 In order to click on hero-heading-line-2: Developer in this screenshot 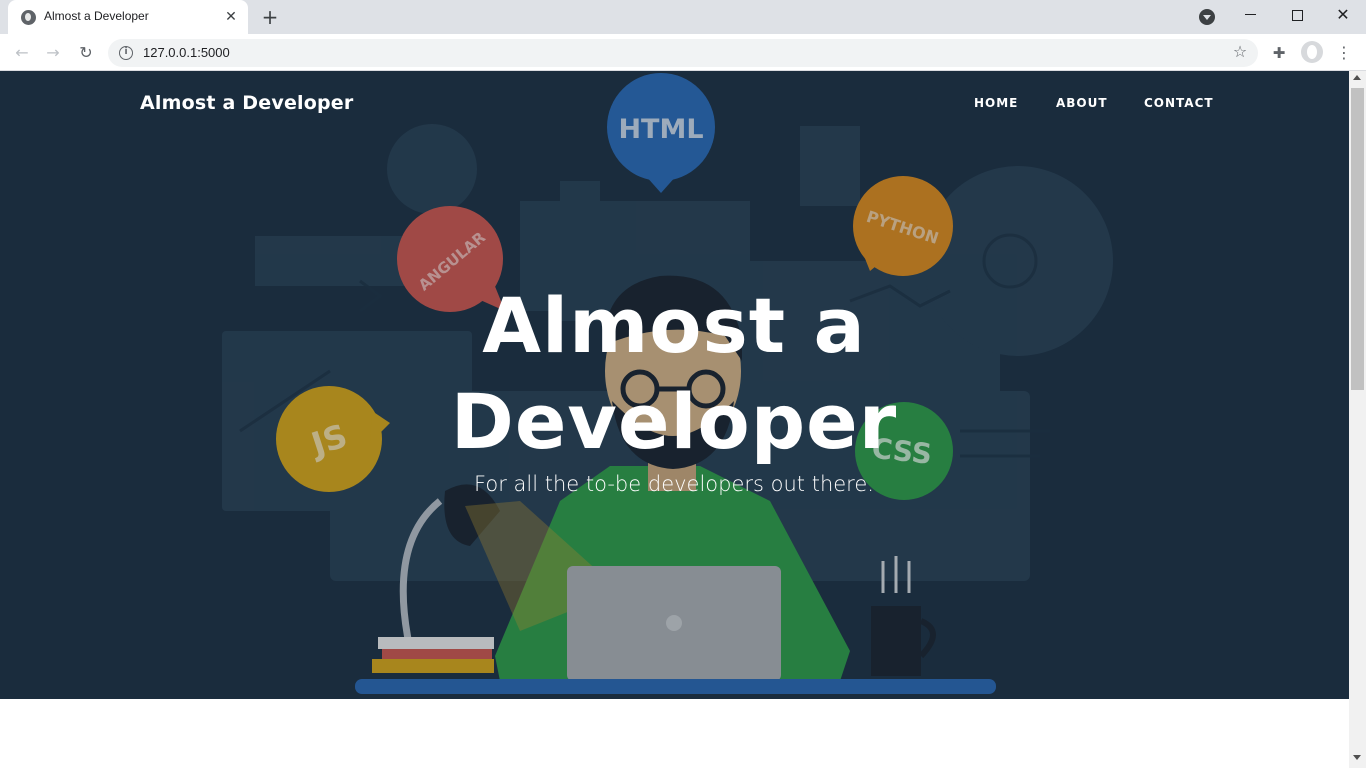, I will do `click(674, 421)`.